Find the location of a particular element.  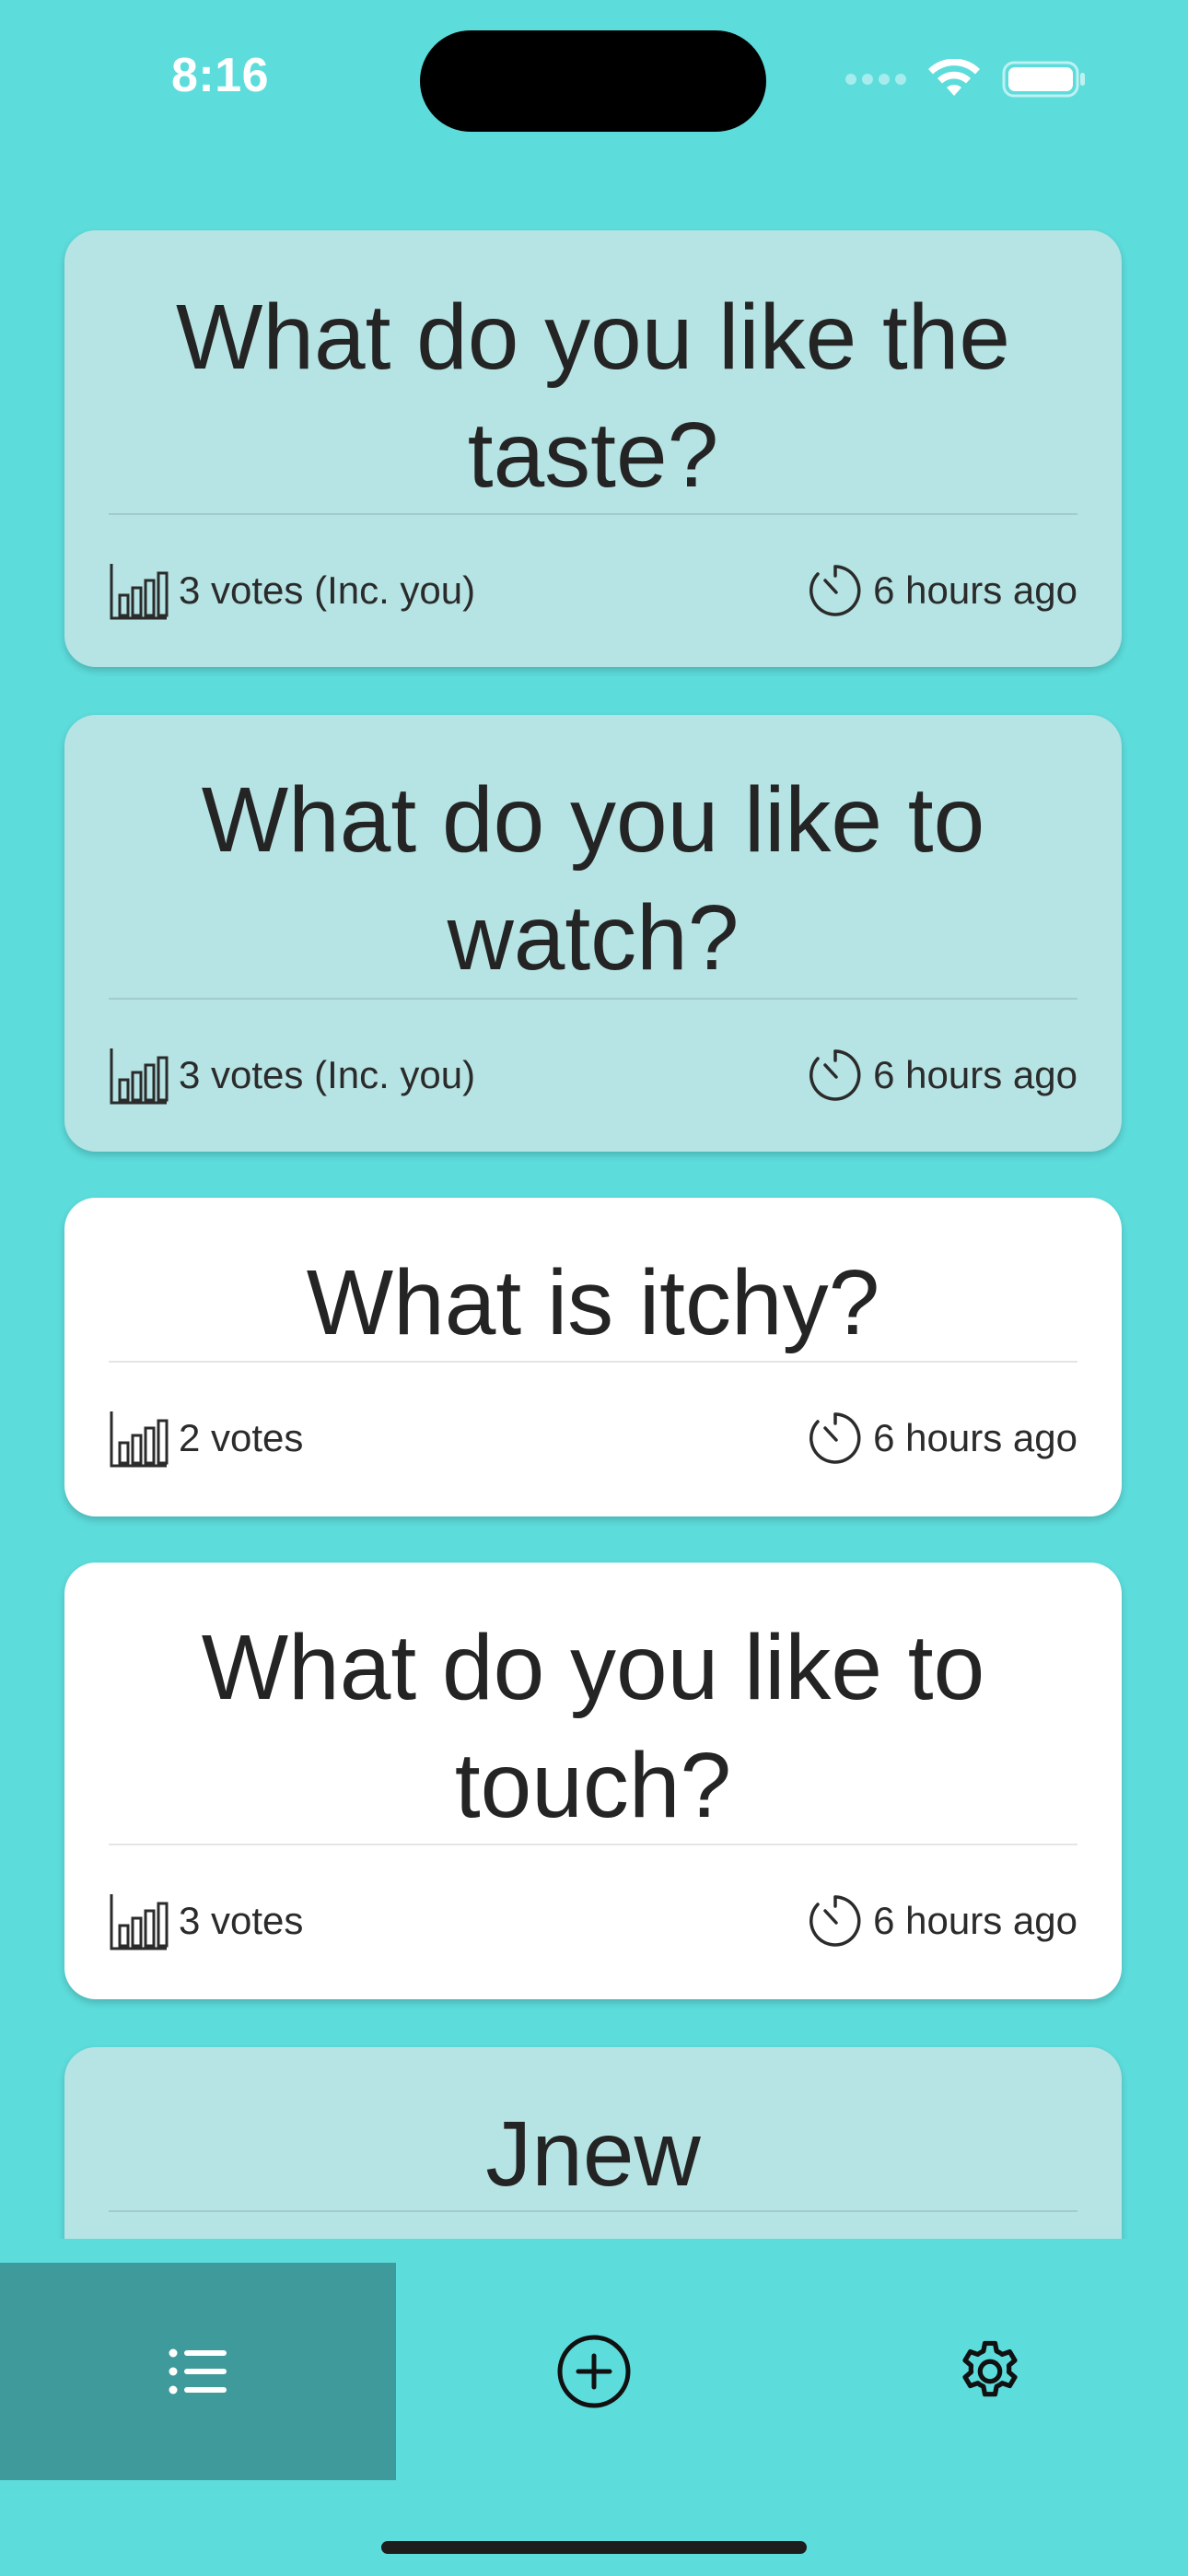

tab-bar is located at coordinates (594, 2371).